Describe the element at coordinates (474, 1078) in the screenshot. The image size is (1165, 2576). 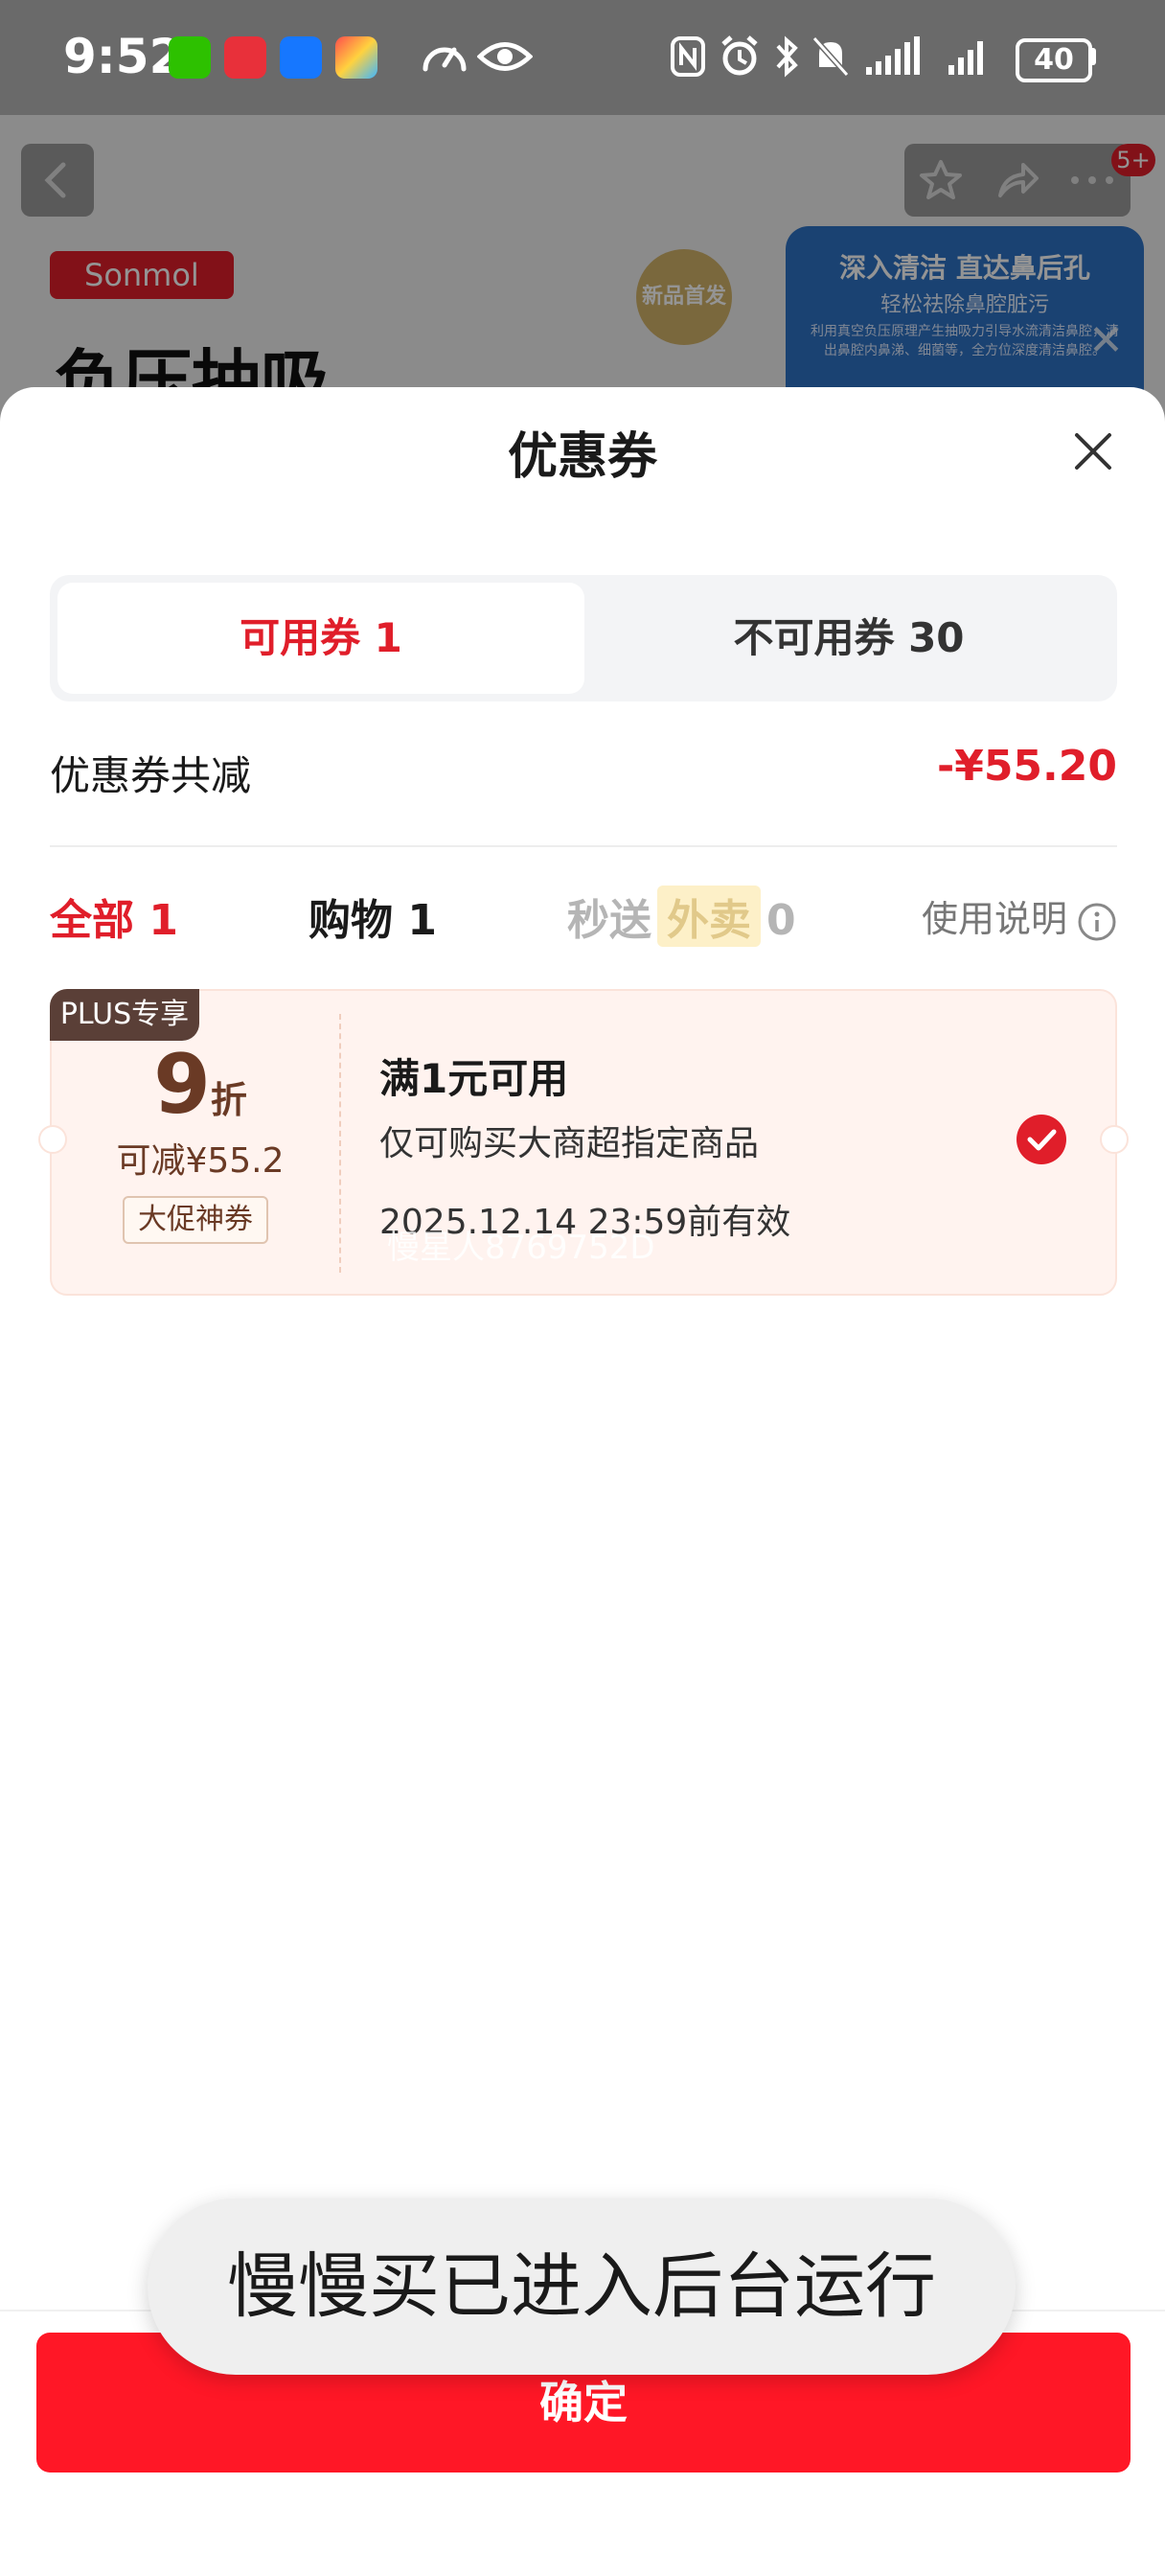
I see `coupon-condition: 满1元可用` at that location.